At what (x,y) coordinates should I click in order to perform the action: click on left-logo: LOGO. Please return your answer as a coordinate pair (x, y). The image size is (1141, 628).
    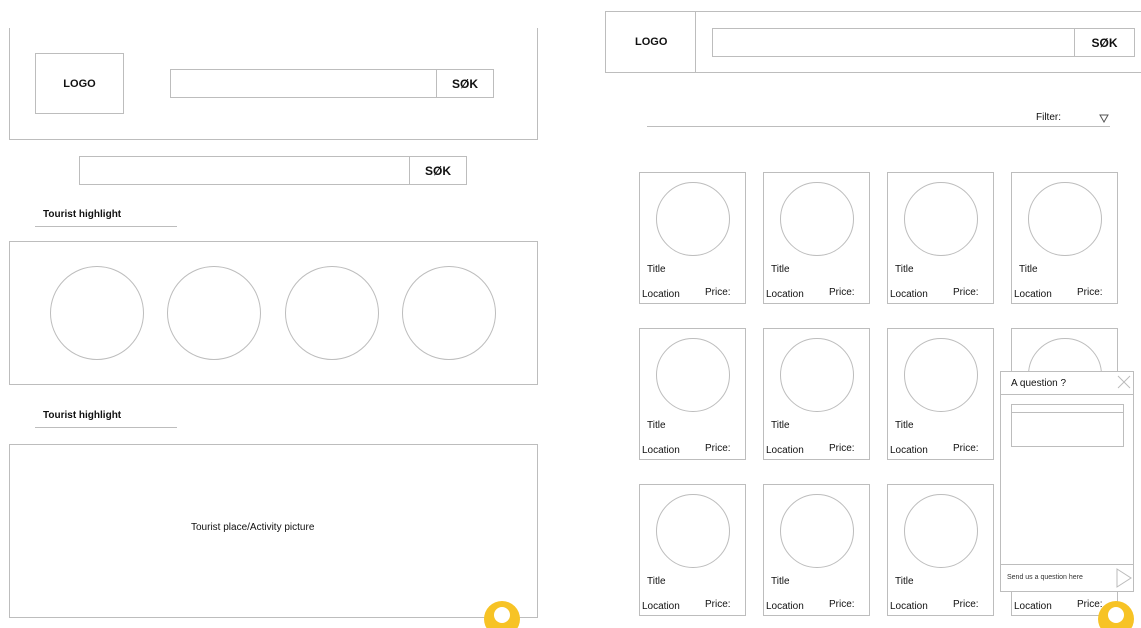
    Looking at the image, I should click on (79, 83).